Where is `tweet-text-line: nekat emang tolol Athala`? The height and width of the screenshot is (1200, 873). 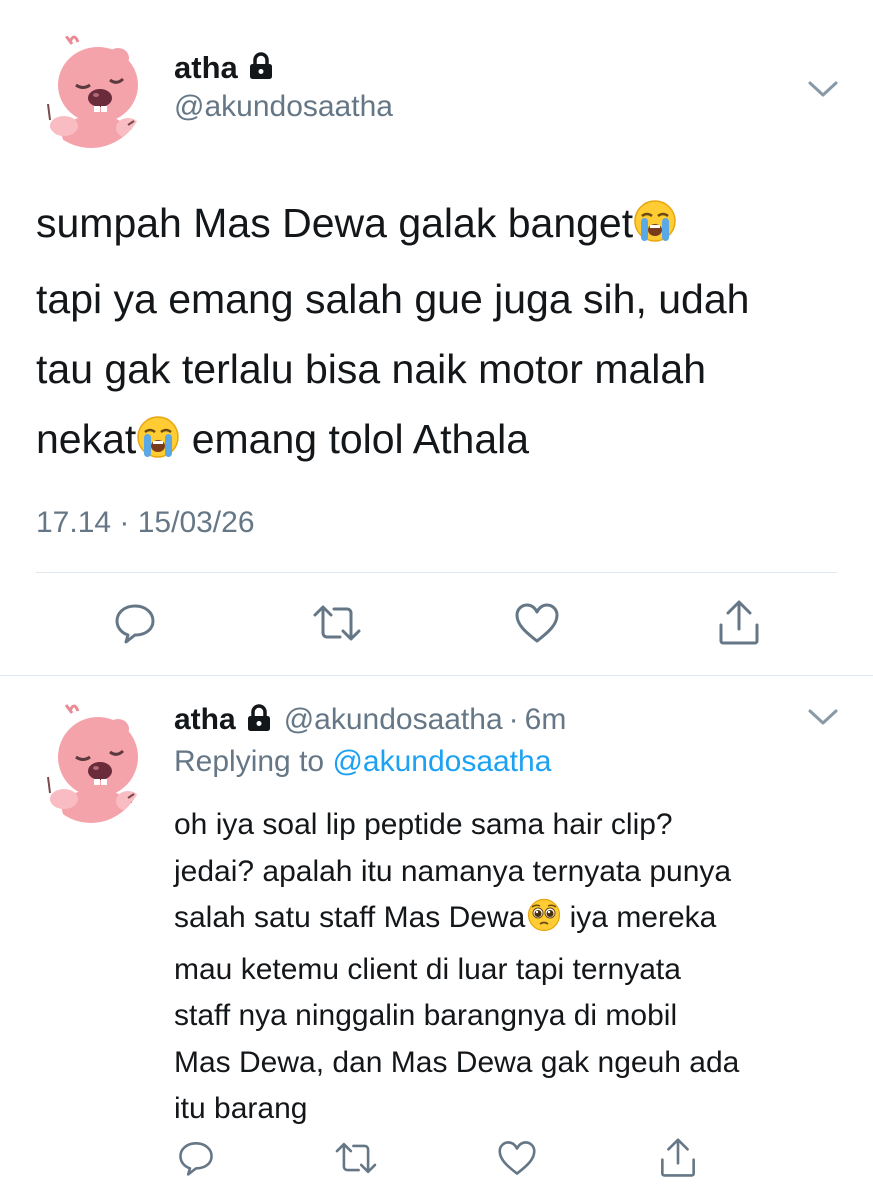
tweet-text-line: nekat emang tolol Athala is located at coordinates (446, 442).